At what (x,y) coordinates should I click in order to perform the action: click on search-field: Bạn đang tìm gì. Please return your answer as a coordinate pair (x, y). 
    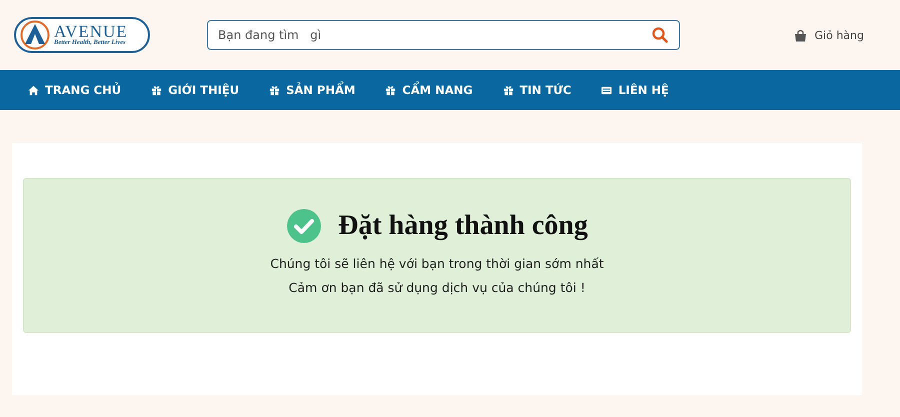
    Looking at the image, I should click on (443, 35).